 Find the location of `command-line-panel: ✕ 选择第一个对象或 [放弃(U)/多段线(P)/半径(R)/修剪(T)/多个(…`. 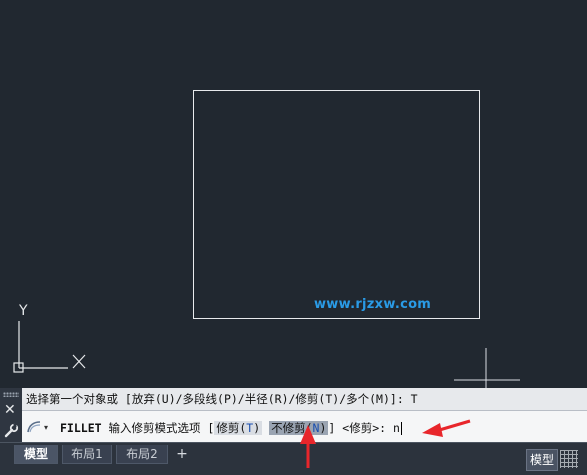

command-line-panel: ✕ 选择第一个对象或 [放弃(U)/多段线(P)/半径(R)/修剪(T)/多个(… is located at coordinates (293, 415).